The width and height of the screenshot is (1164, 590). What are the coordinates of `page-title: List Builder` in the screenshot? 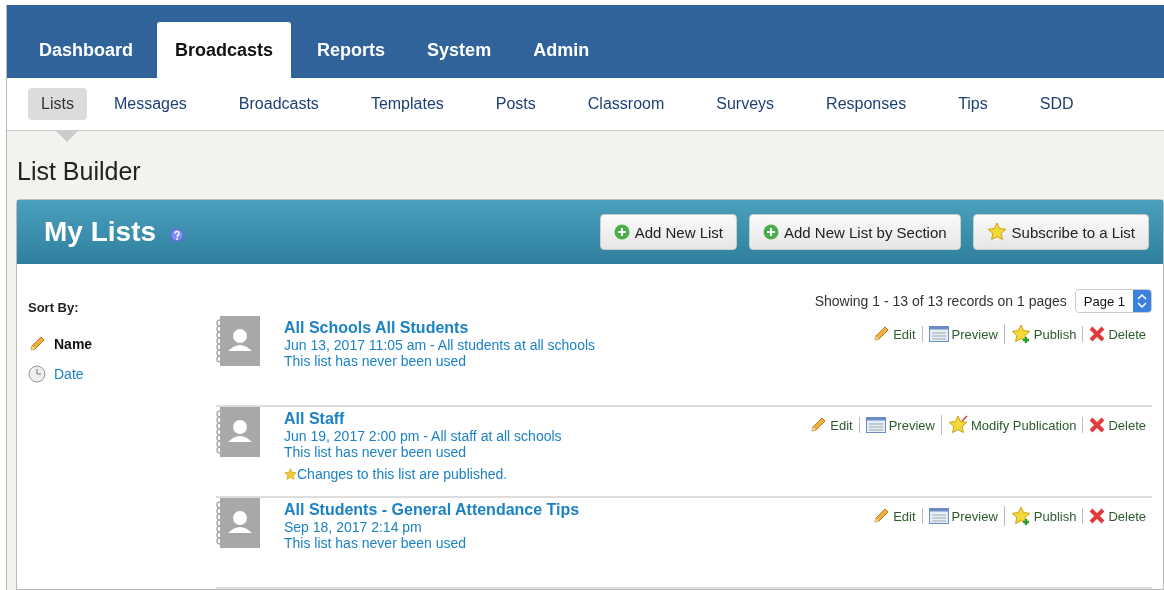 It's located at (79, 172).